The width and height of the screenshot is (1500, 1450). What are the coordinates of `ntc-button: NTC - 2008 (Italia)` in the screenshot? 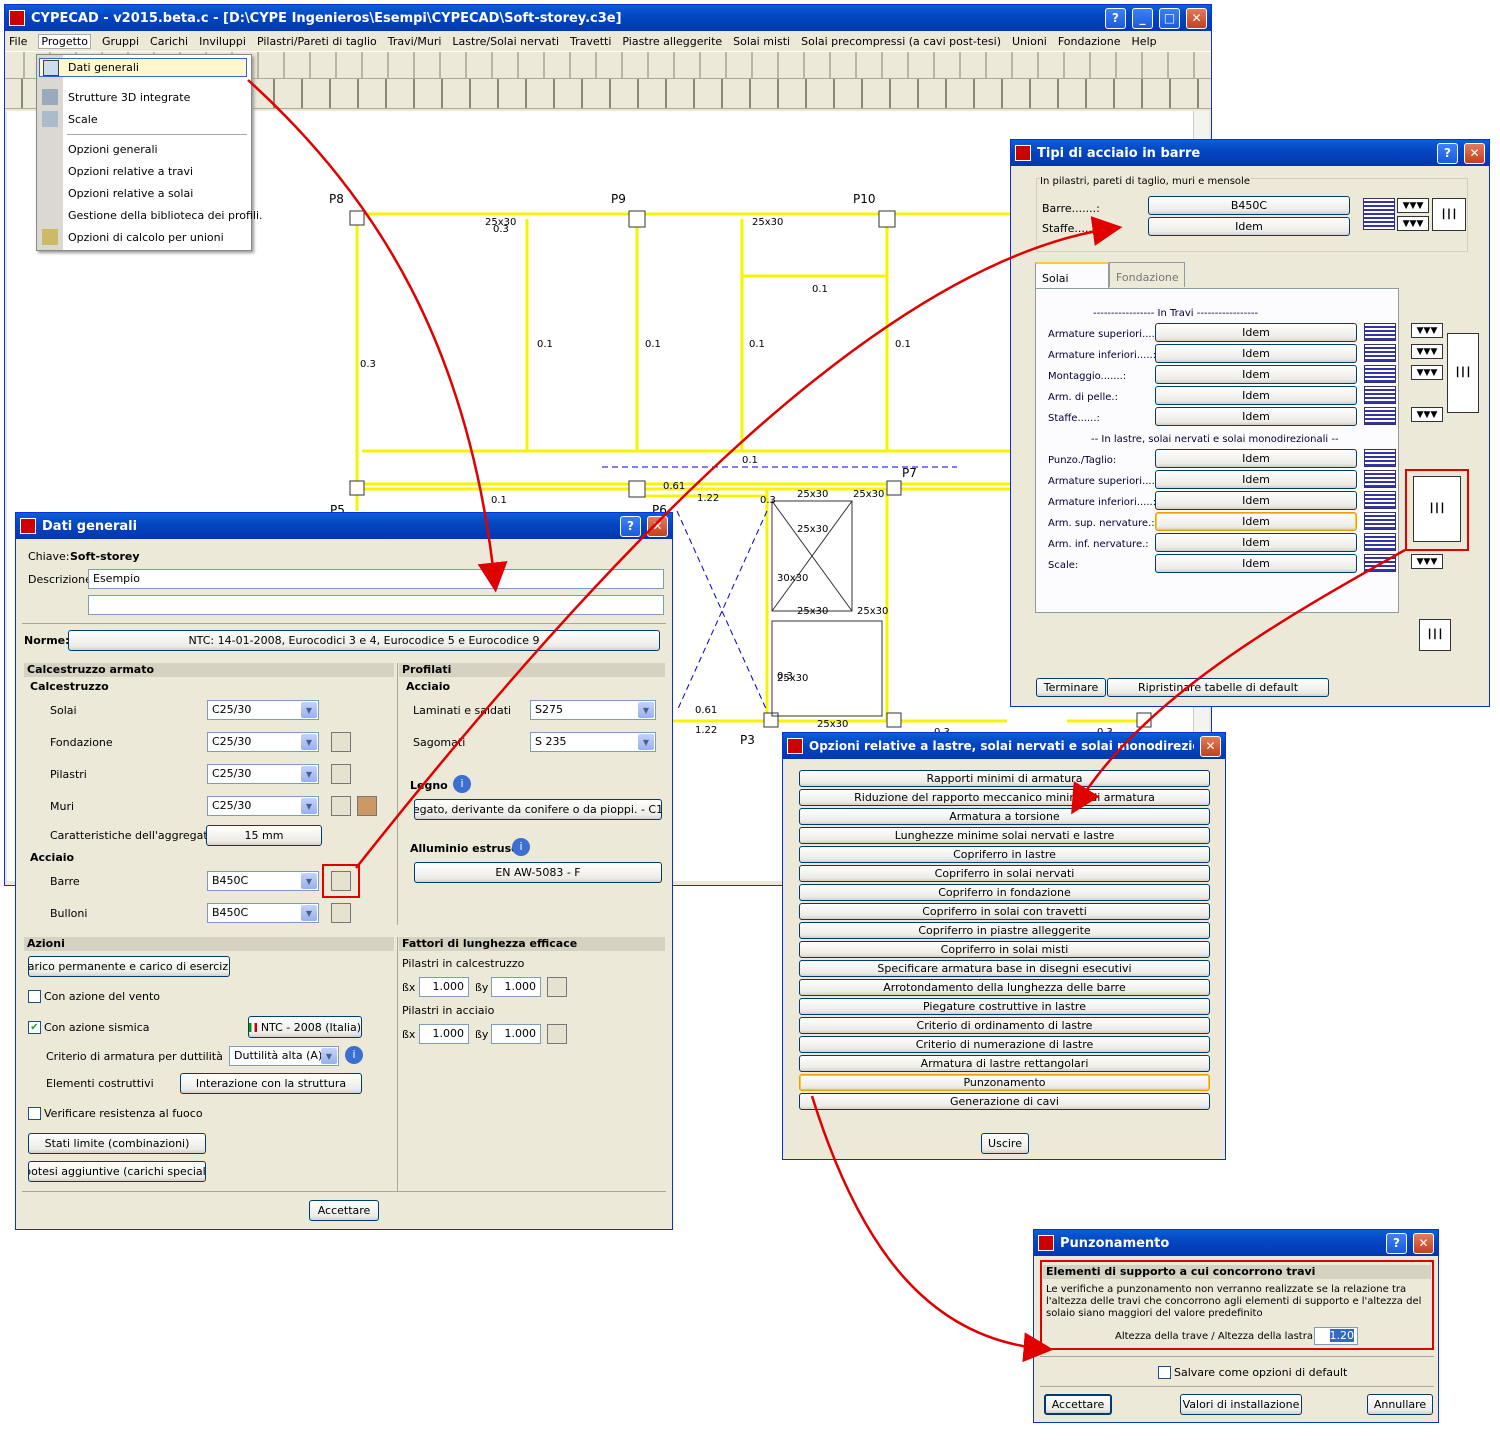 It's located at (305, 1027).